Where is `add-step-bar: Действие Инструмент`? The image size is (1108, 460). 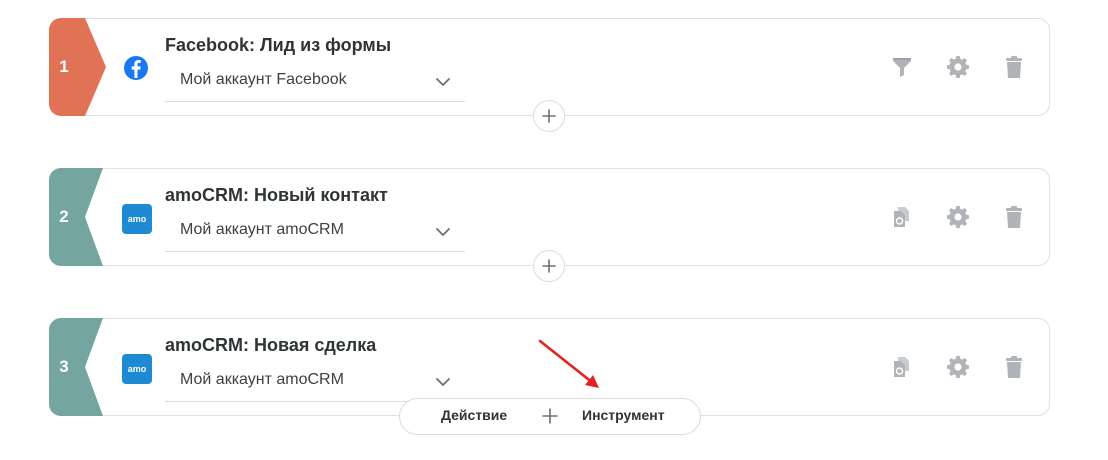
add-step-bar: Действие Инструмент is located at coordinates (550, 416).